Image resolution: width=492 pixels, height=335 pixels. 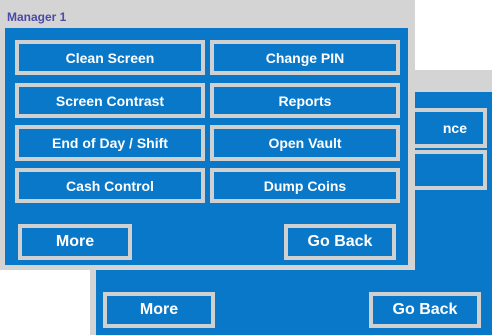 I want to click on screen-contrast-button: Screen Contrast, so click(x=110, y=100).